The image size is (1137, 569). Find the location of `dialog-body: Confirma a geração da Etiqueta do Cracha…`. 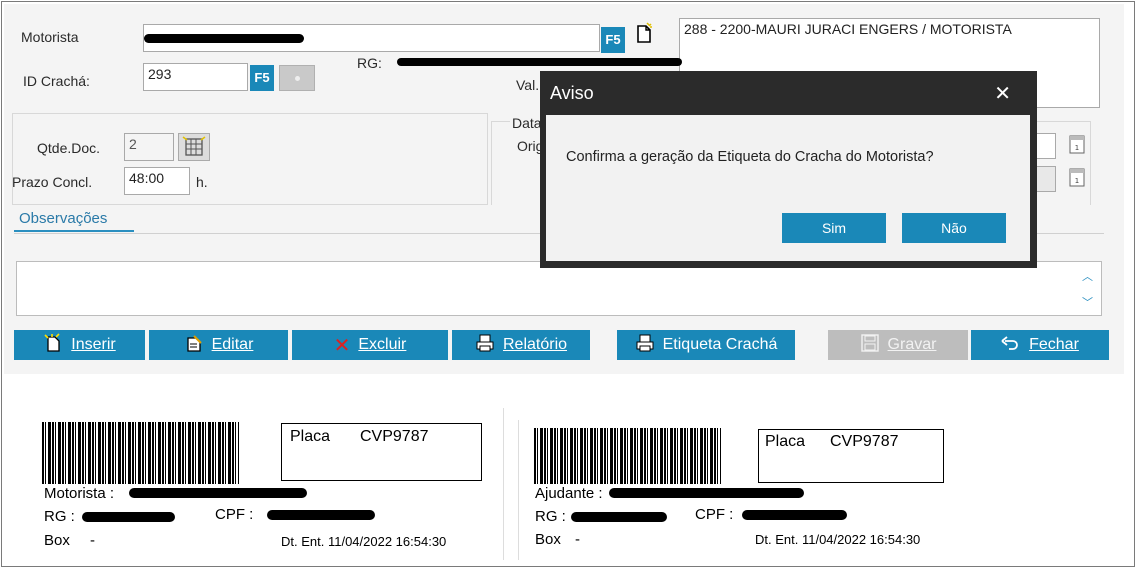

dialog-body: Confirma a geração da Etiqueta do Cracha… is located at coordinates (788, 188).